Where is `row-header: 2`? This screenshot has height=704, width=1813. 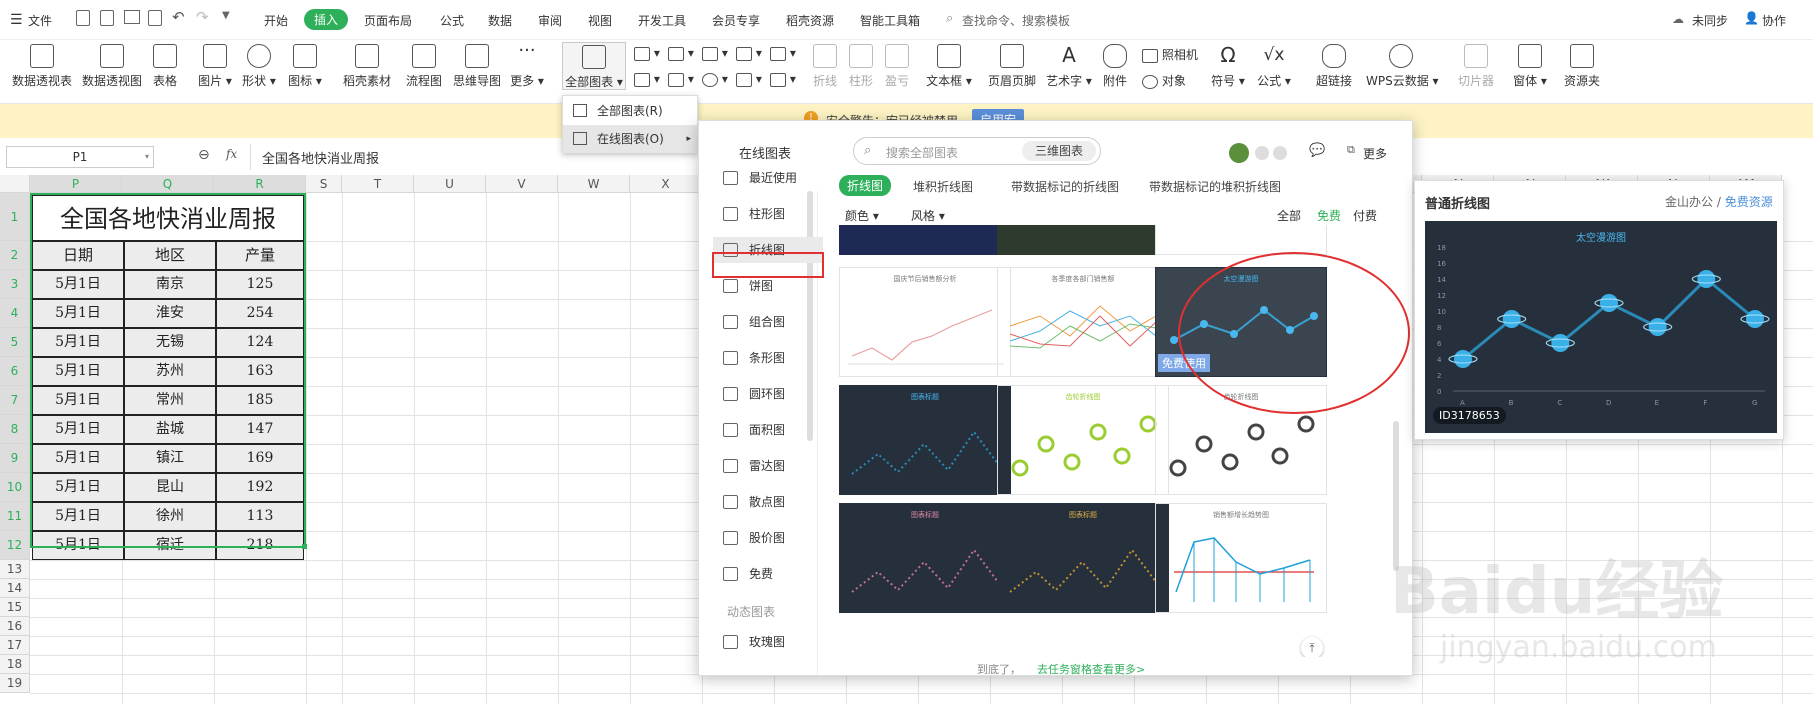 row-header: 2 is located at coordinates (15, 255).